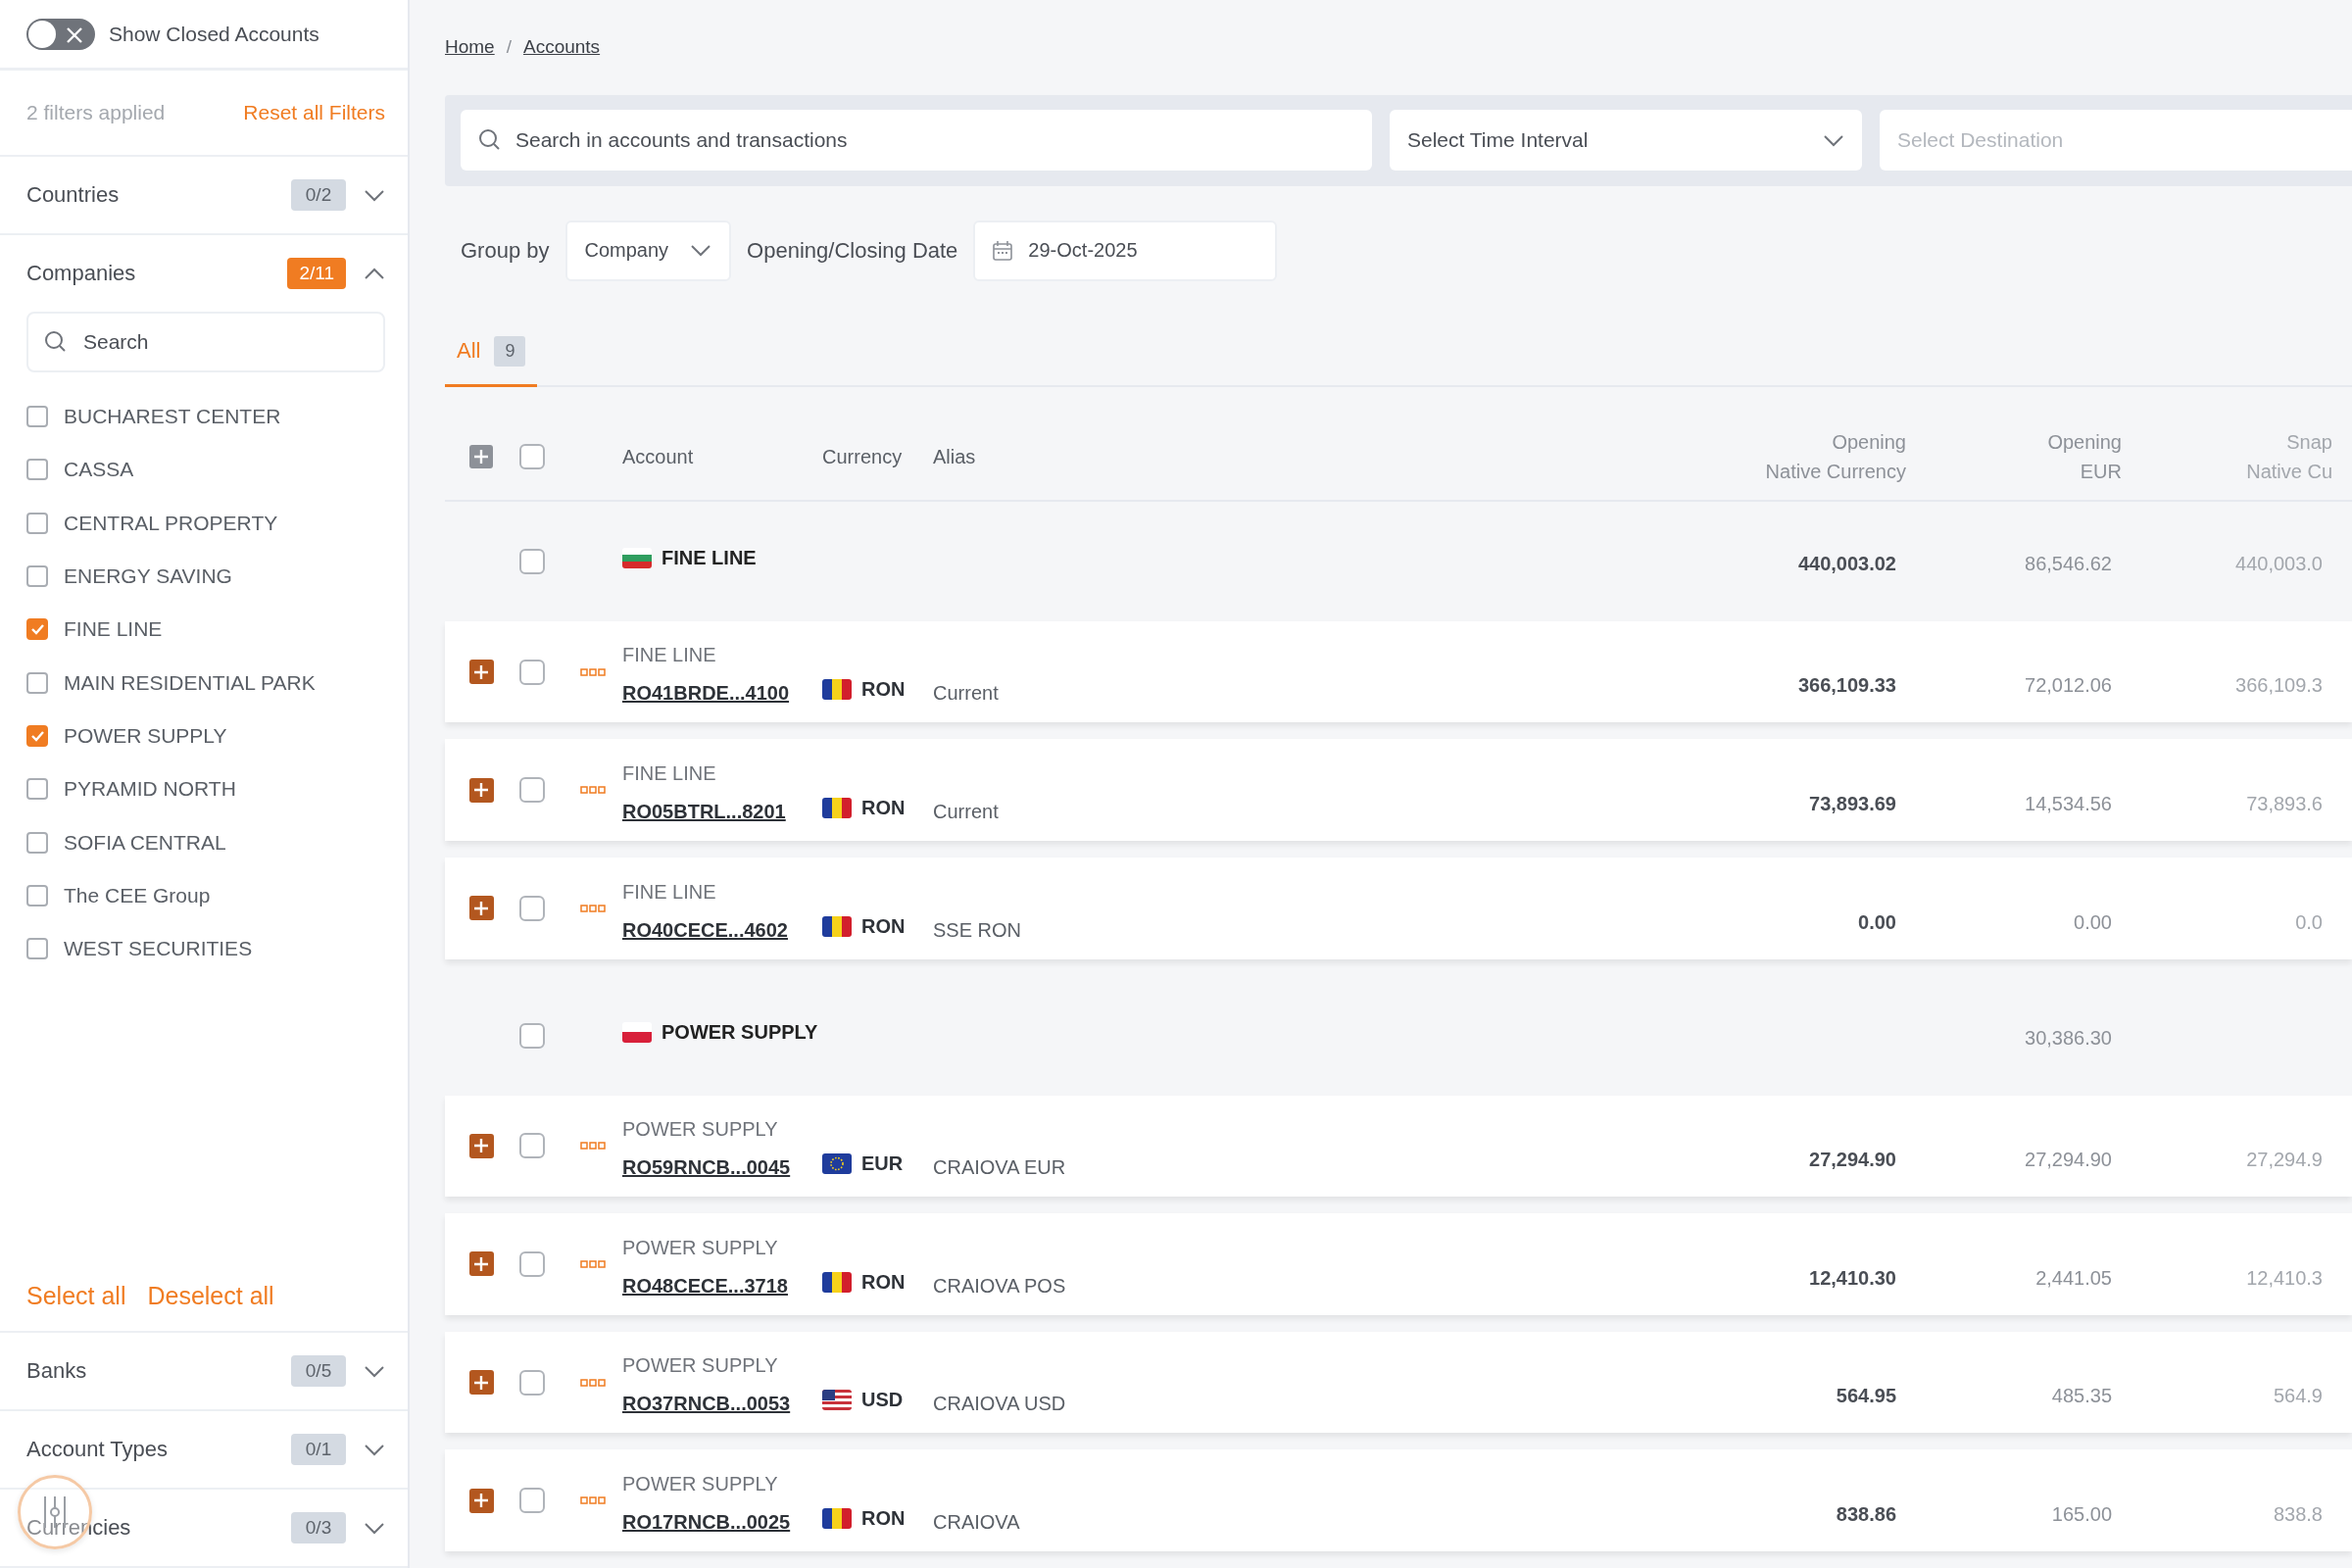 This screenshot has height=1568, width=2352. Describe the element at coordinates (148, 576) in the screenshot. I see `option-label: ENERGY SAVING` at that location.